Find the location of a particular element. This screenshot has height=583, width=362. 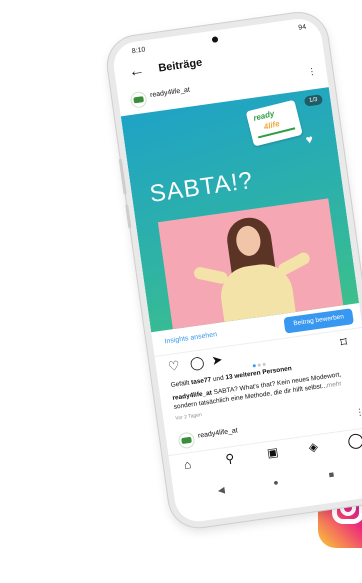

front-camera is located at coordinates (215, 39).